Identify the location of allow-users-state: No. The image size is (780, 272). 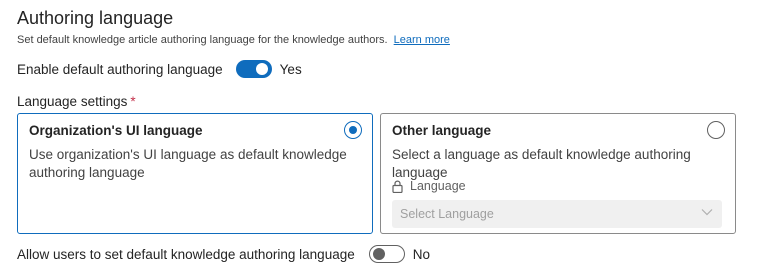
(421, 254).